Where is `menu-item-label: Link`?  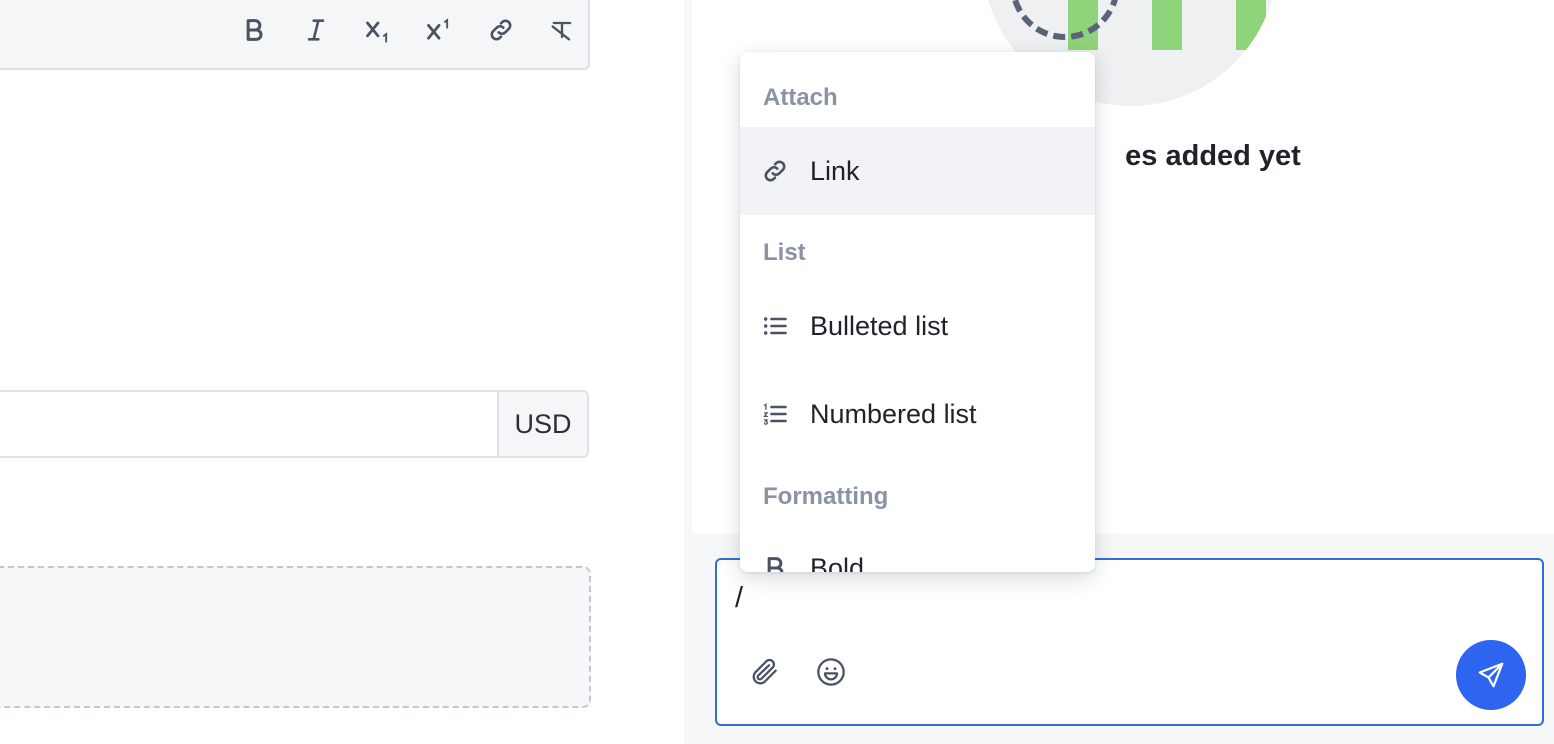
menu-item-label: Link is located at coordinates (835, 170).